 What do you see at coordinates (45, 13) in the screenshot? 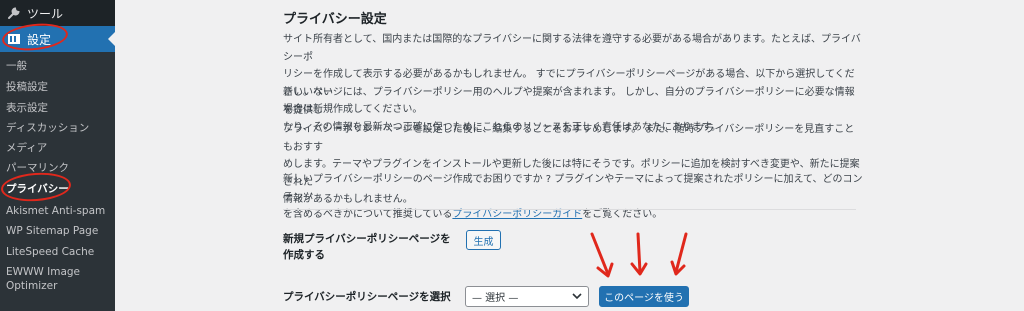
I see `menu-tools-label: ツール` at bounding box center [45, 13].